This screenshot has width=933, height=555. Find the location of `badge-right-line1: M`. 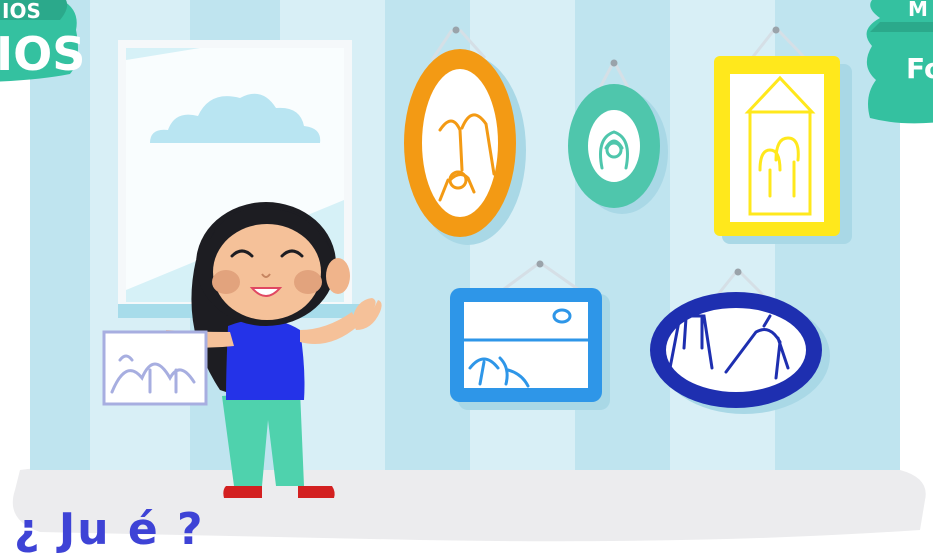

badge-right-line1: M is located at coordinates (918, 10).